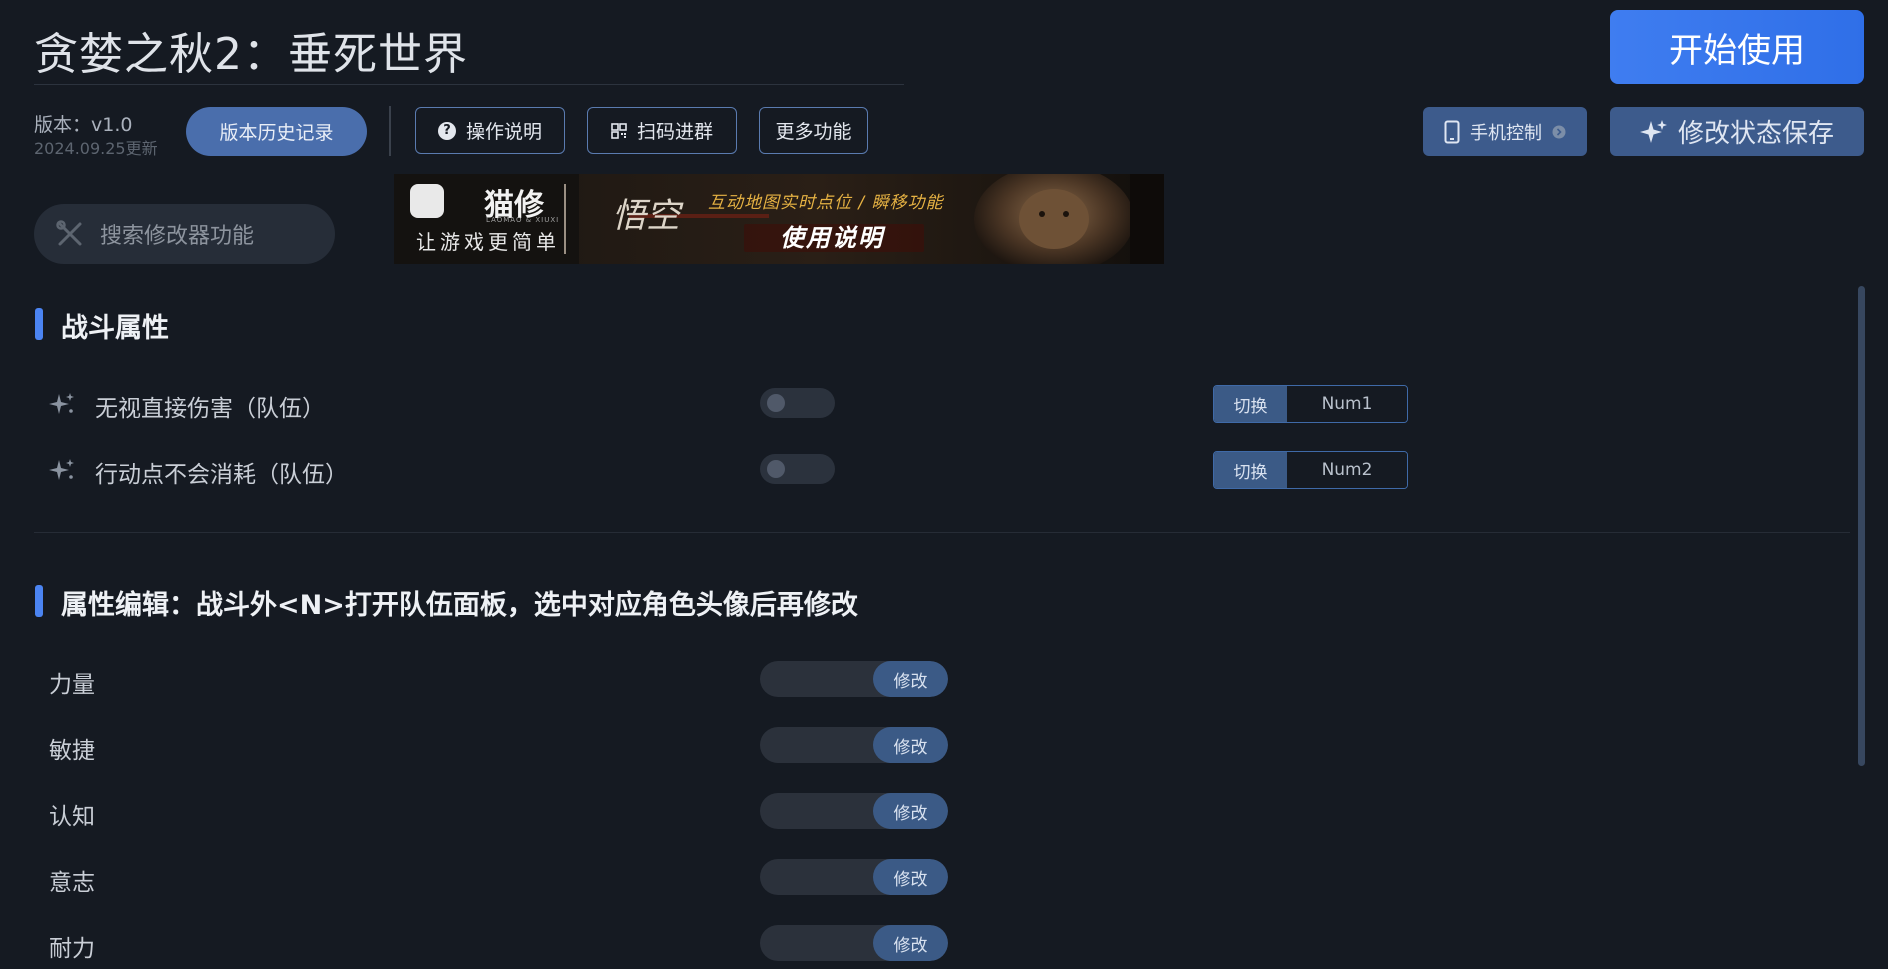  I want to click on brand-logo-icon, so click(427, 201).